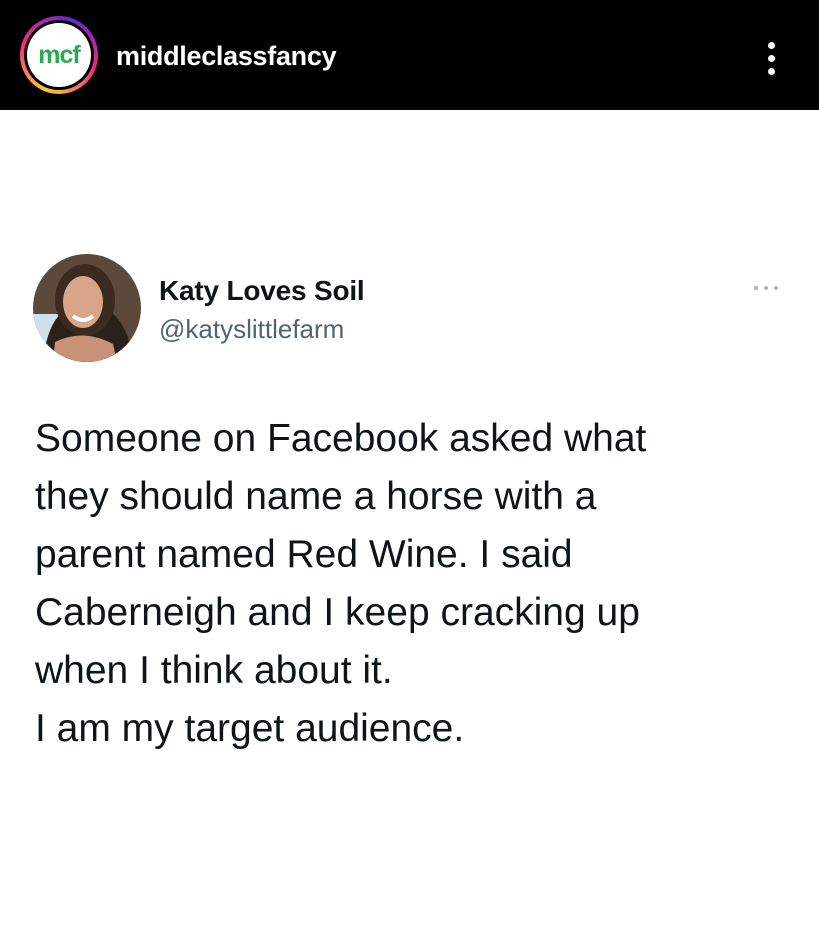 The image size is (819, 929). I want to click on tweet-text-line: they should name a horse with a, so click(316, 496).